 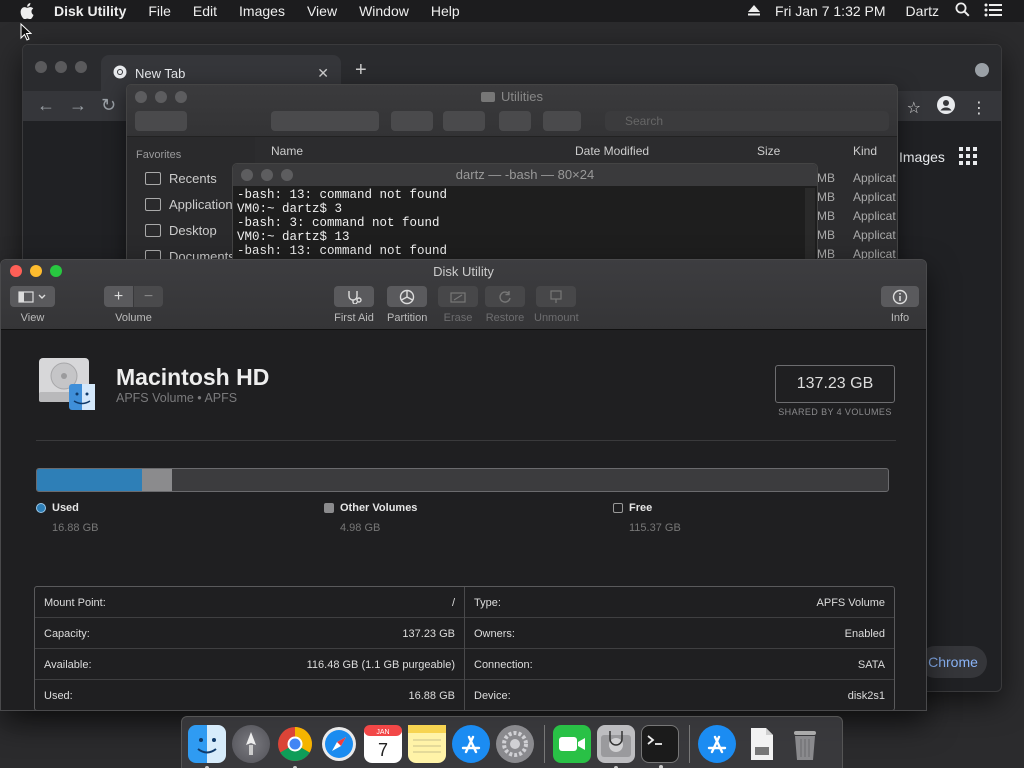 I want to click on legend-used-value: 16.88 GB, so click(x=75, y=528).